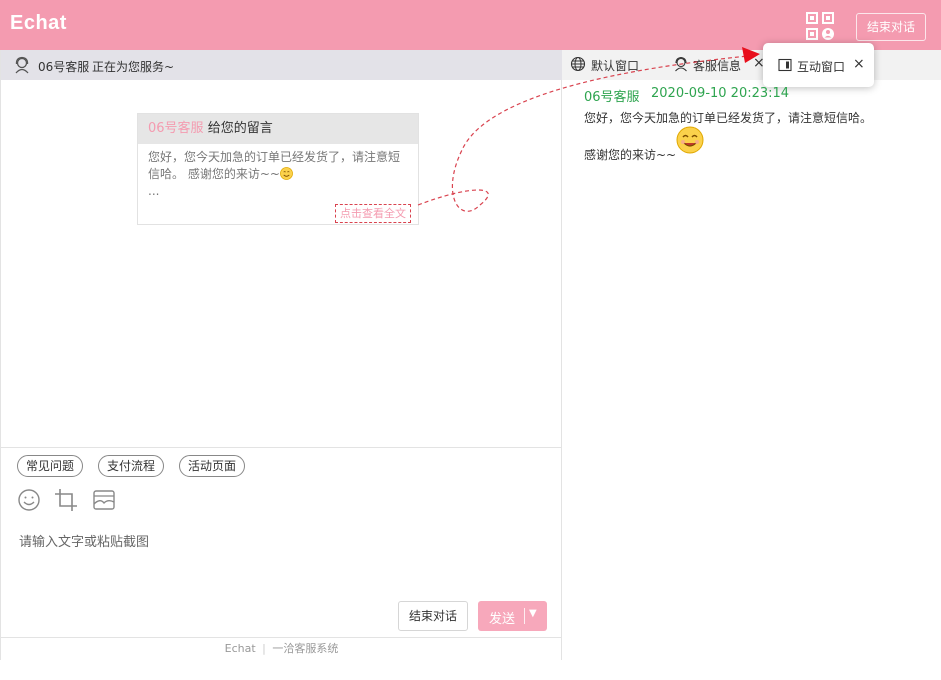  I want to click on agent-bar: 06号客服 正在为您服务~, so click(281, 65).